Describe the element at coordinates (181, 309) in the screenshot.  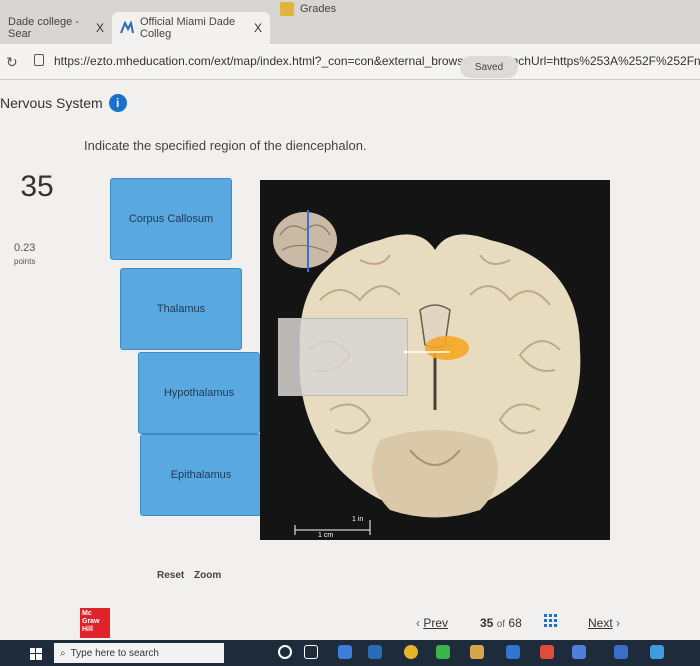
I see `choice-thalamus: Thalamus` at that location.